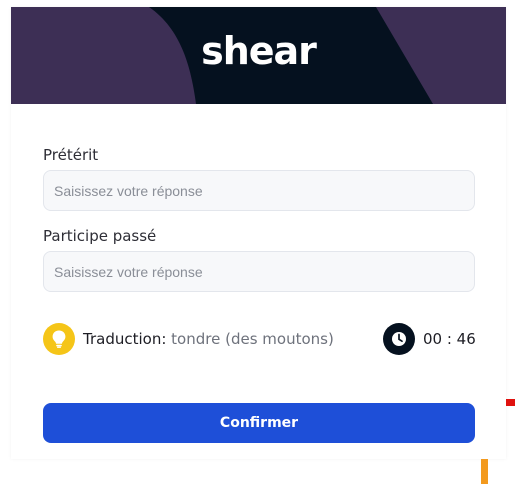 The height and width of the screenshot is (484, 515). Describe the element at coordinates (449, 339) in the screenshot. I see `countdown-timer: 00 : 46` at that location.